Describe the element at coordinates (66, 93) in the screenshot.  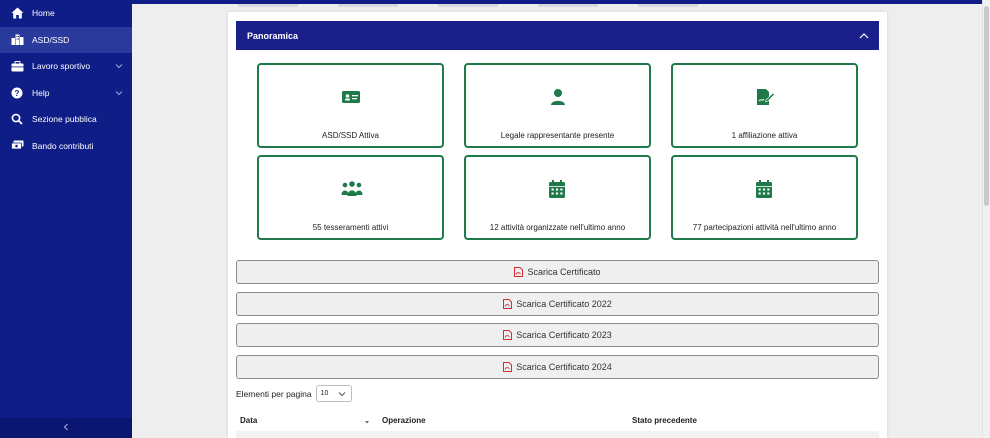
I see `sidebar-item-help: ? Help` at that location.